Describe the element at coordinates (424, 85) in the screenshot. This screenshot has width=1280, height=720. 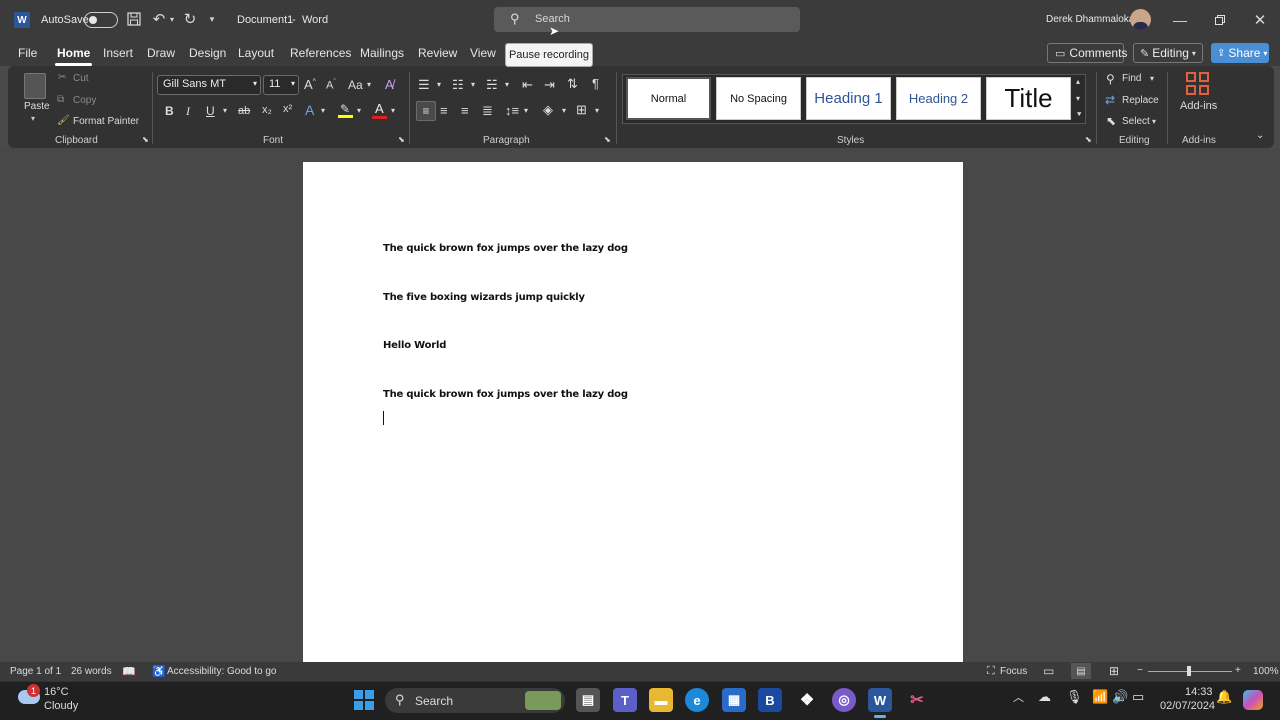
I see `bullets-icon: ☰` at that location.